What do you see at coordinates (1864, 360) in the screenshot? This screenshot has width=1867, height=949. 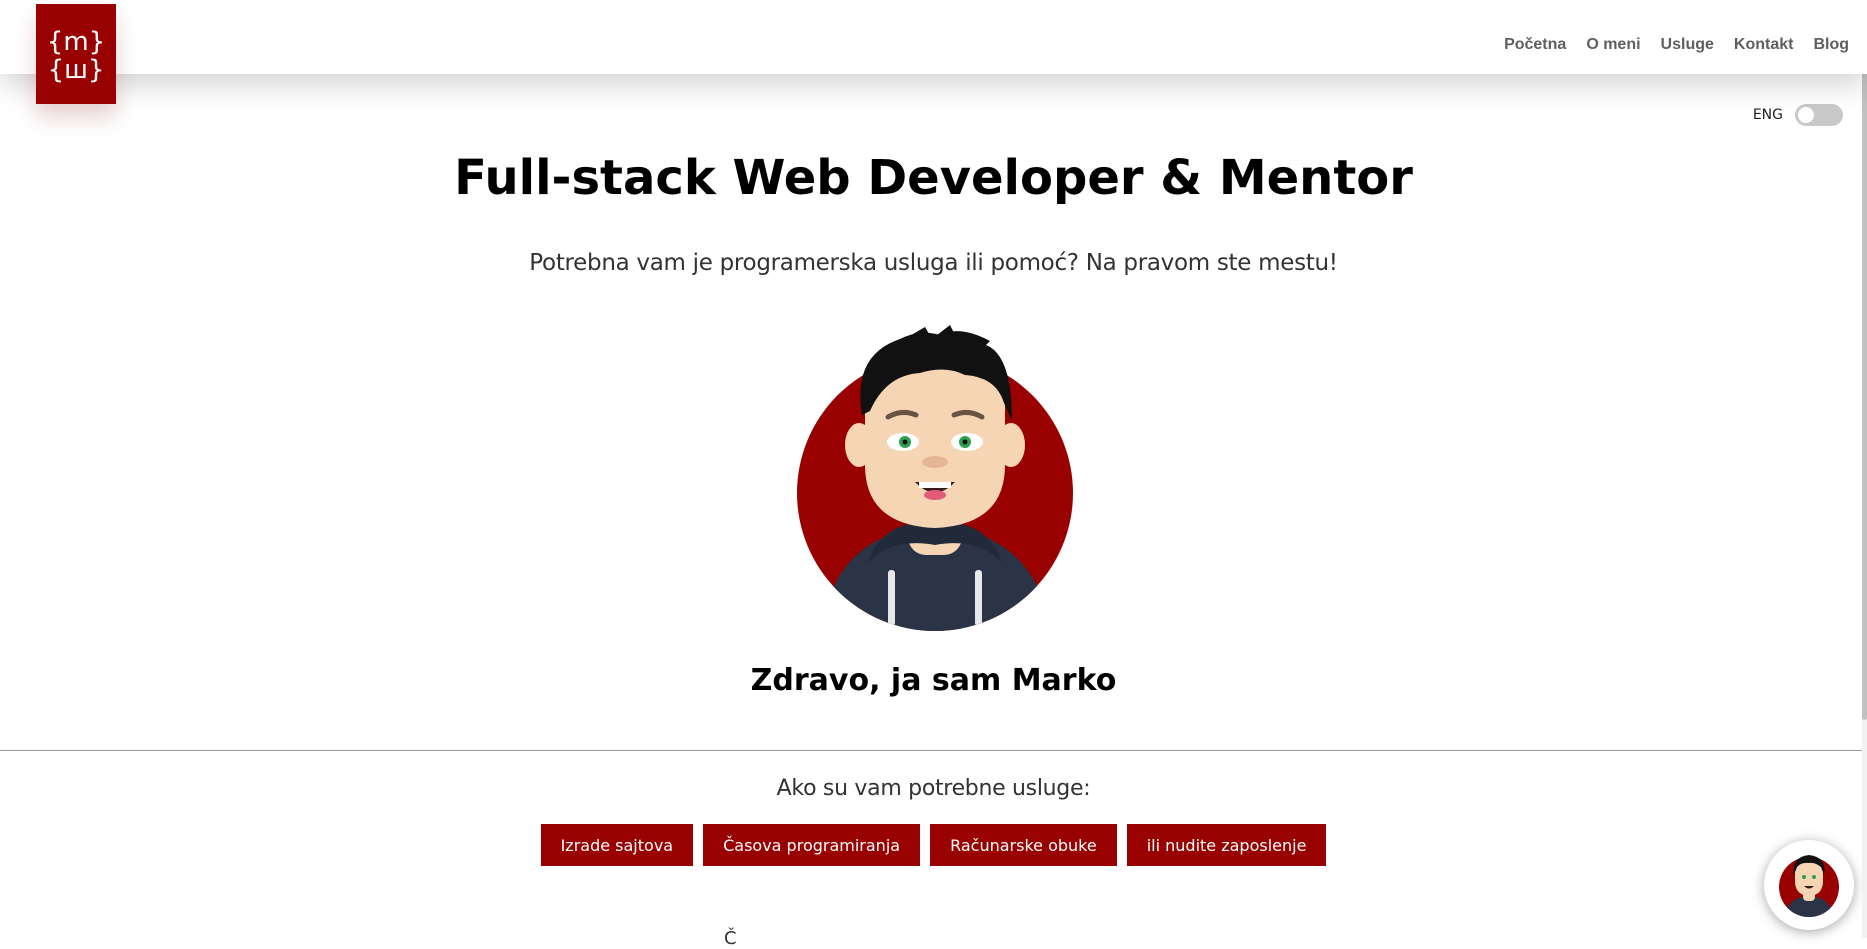 I see `scrollbar-thumb` at bounding box center [1864, 360].